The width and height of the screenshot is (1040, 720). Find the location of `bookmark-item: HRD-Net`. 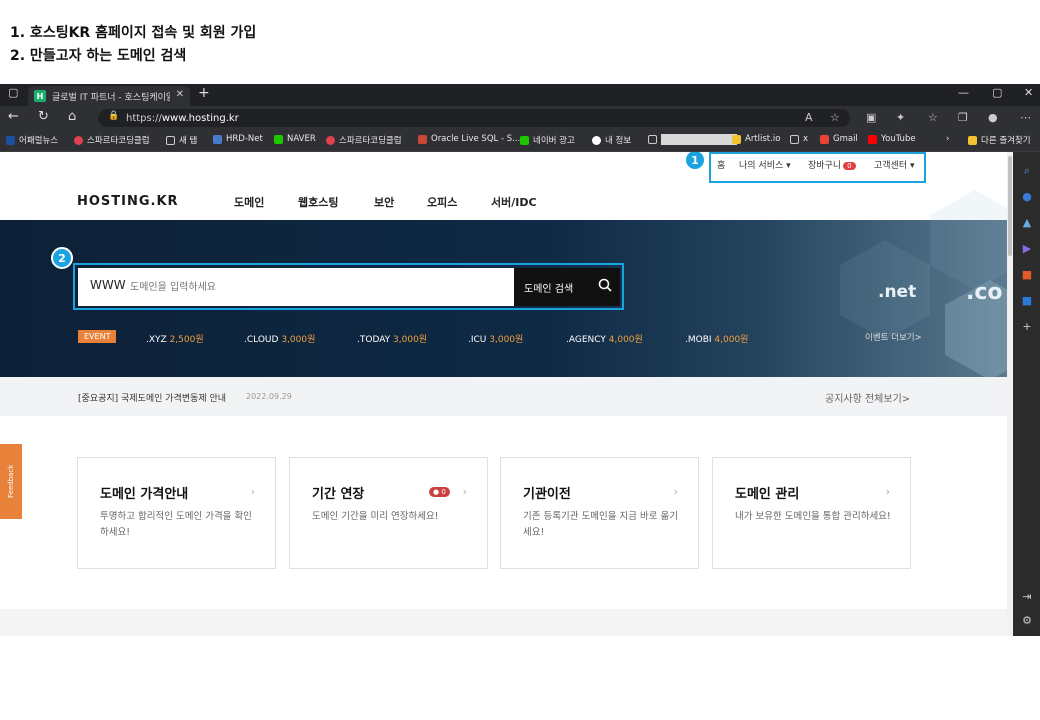

bookmark-item: HRD-Net is located at coordinates (238, 139).